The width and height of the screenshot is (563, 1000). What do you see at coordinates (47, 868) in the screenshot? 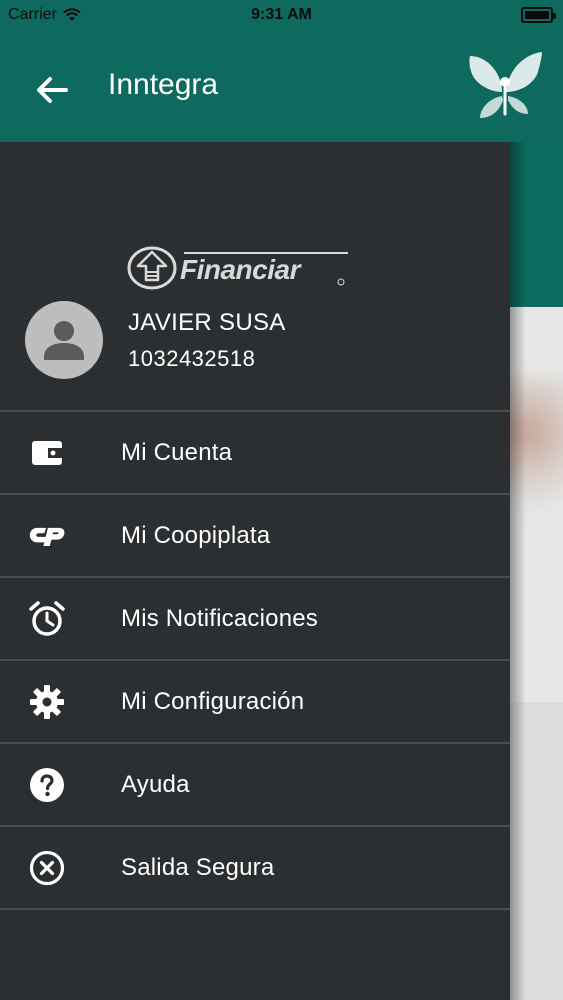
I see `close-circle-icon` at bounding box center [47, 868].